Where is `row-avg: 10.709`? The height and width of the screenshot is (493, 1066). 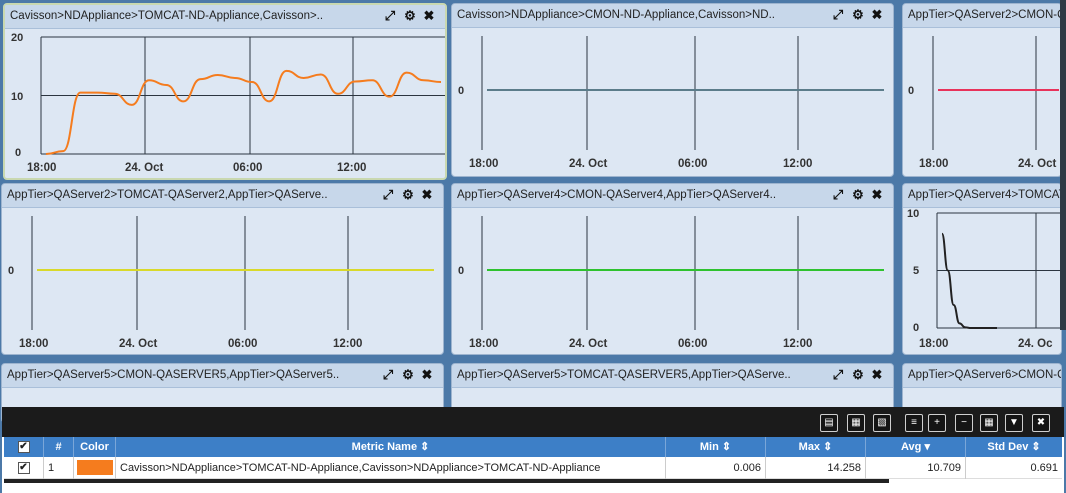
row-avg: 10.709 is located at coordinates (916, 468).